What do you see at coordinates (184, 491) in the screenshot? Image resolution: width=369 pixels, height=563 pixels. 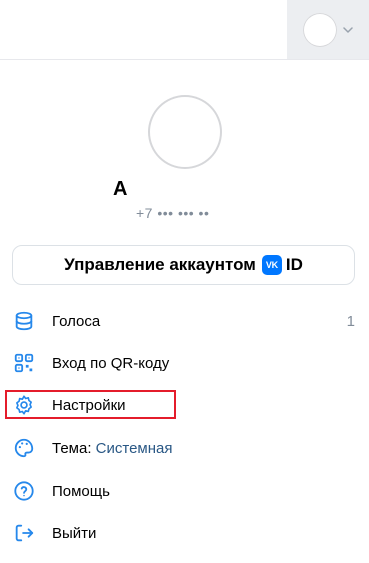 I see `menu-item-help: Помощь` at bounding box center [184, 491].